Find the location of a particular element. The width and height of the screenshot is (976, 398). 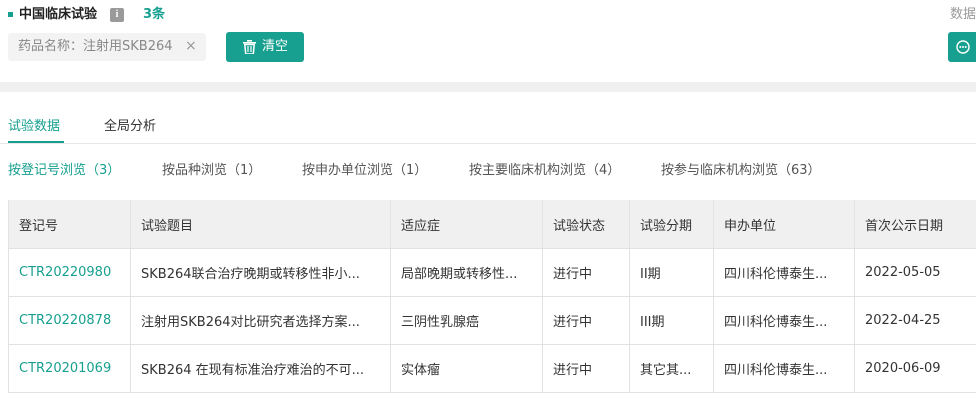

column-header-indication: 适应症 is located at coordinates (466, 224).